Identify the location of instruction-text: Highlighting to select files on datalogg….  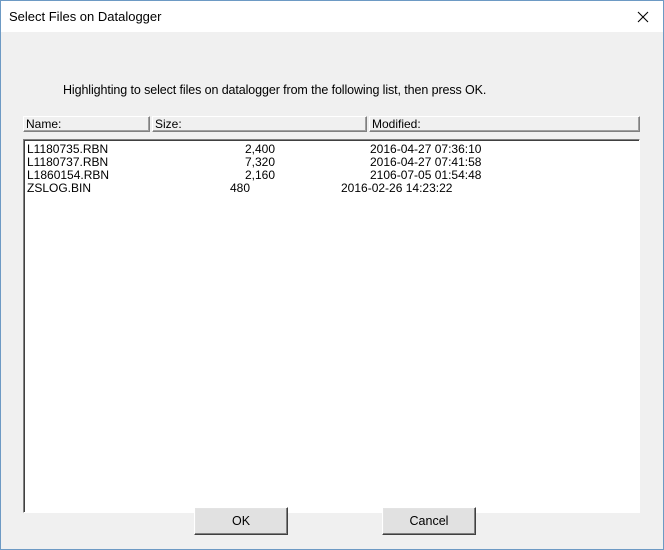
(275, 90).